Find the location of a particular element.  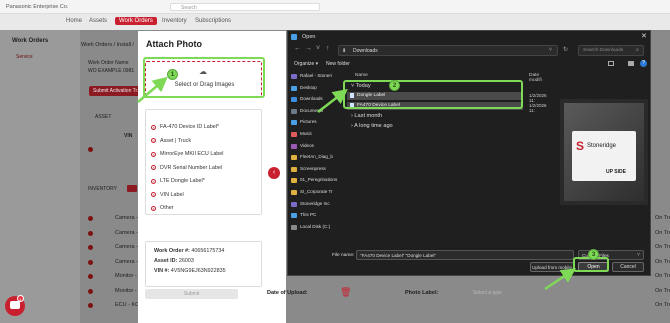

tree-item: Videos is located at coordinates (307, 145).